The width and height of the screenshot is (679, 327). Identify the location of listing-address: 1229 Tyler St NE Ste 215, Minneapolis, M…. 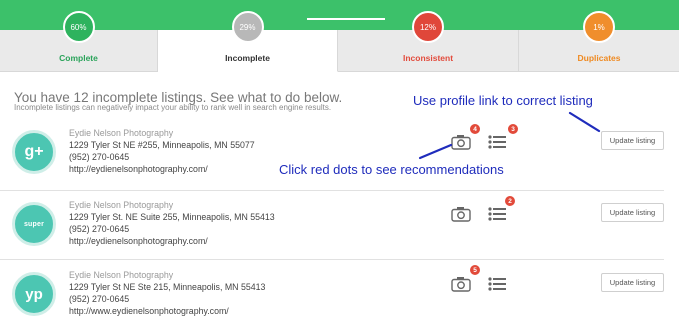
(167, 287).